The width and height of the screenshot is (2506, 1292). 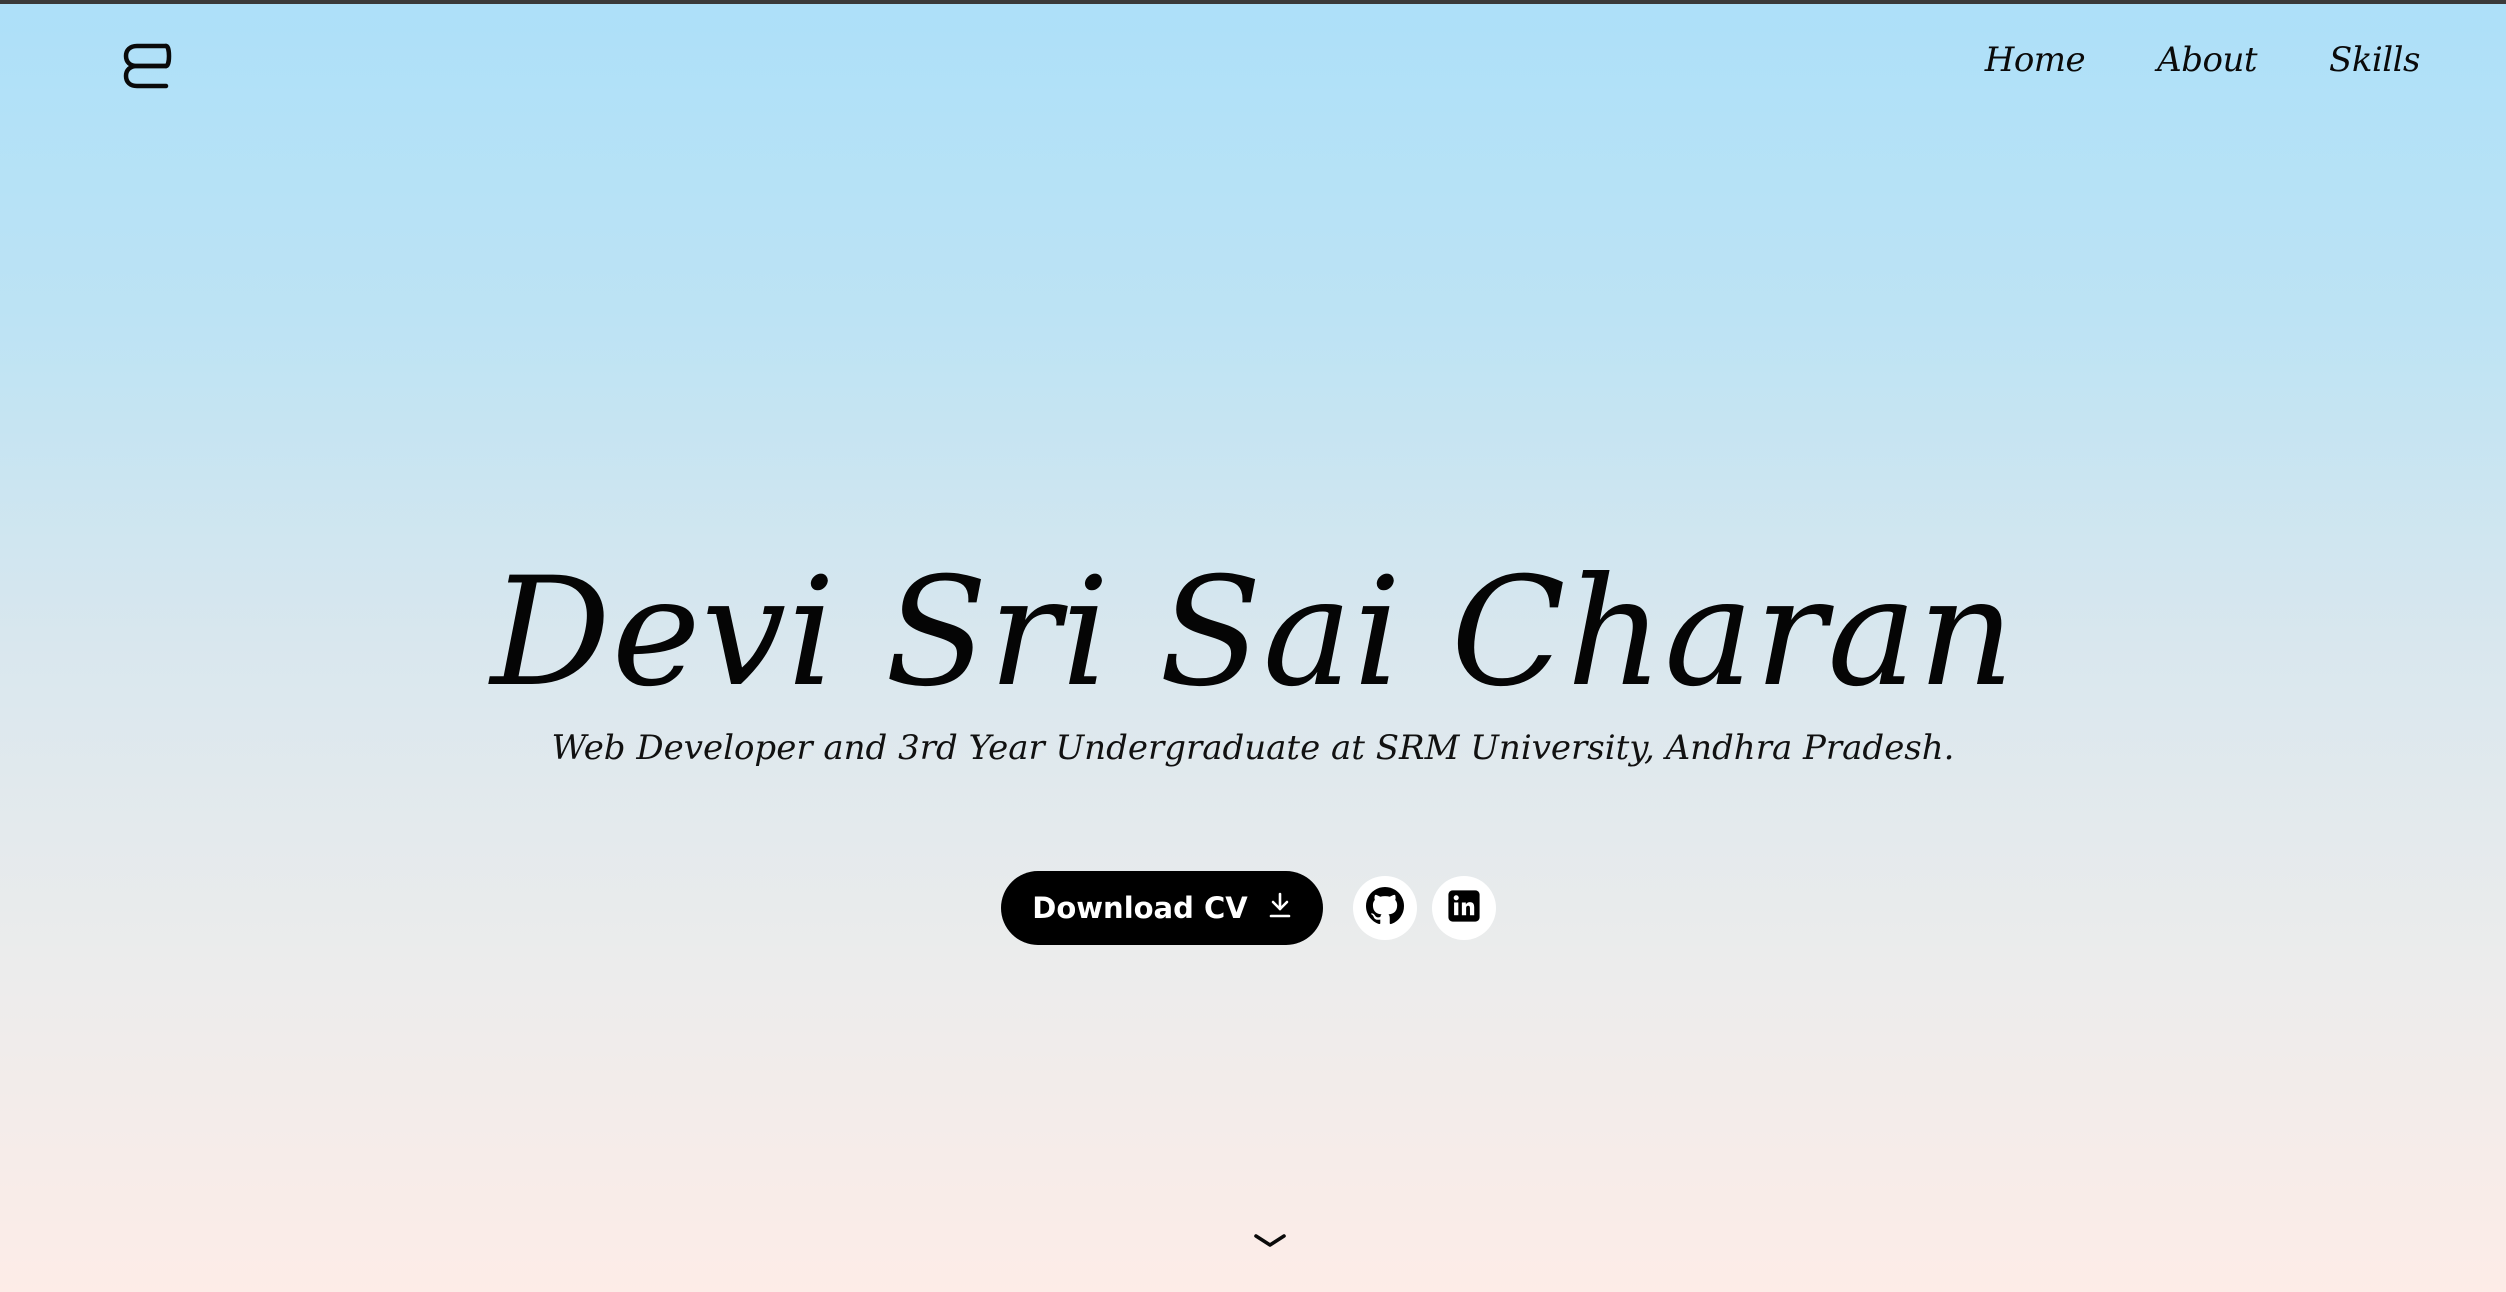 What do you see at coordinates (1280, 908) in the screenshot?
I see `download-icon` at bounding box center [1280, 908].